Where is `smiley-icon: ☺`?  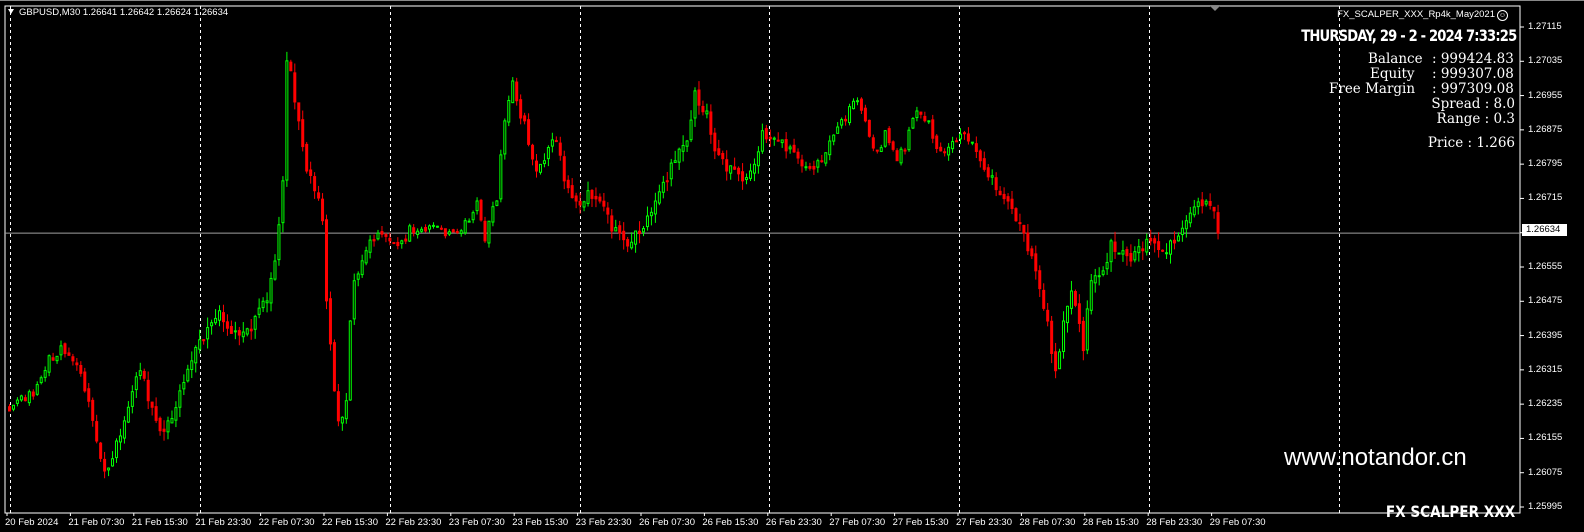
smiley-icon: ☺ is located at coordinates (1502, 15).